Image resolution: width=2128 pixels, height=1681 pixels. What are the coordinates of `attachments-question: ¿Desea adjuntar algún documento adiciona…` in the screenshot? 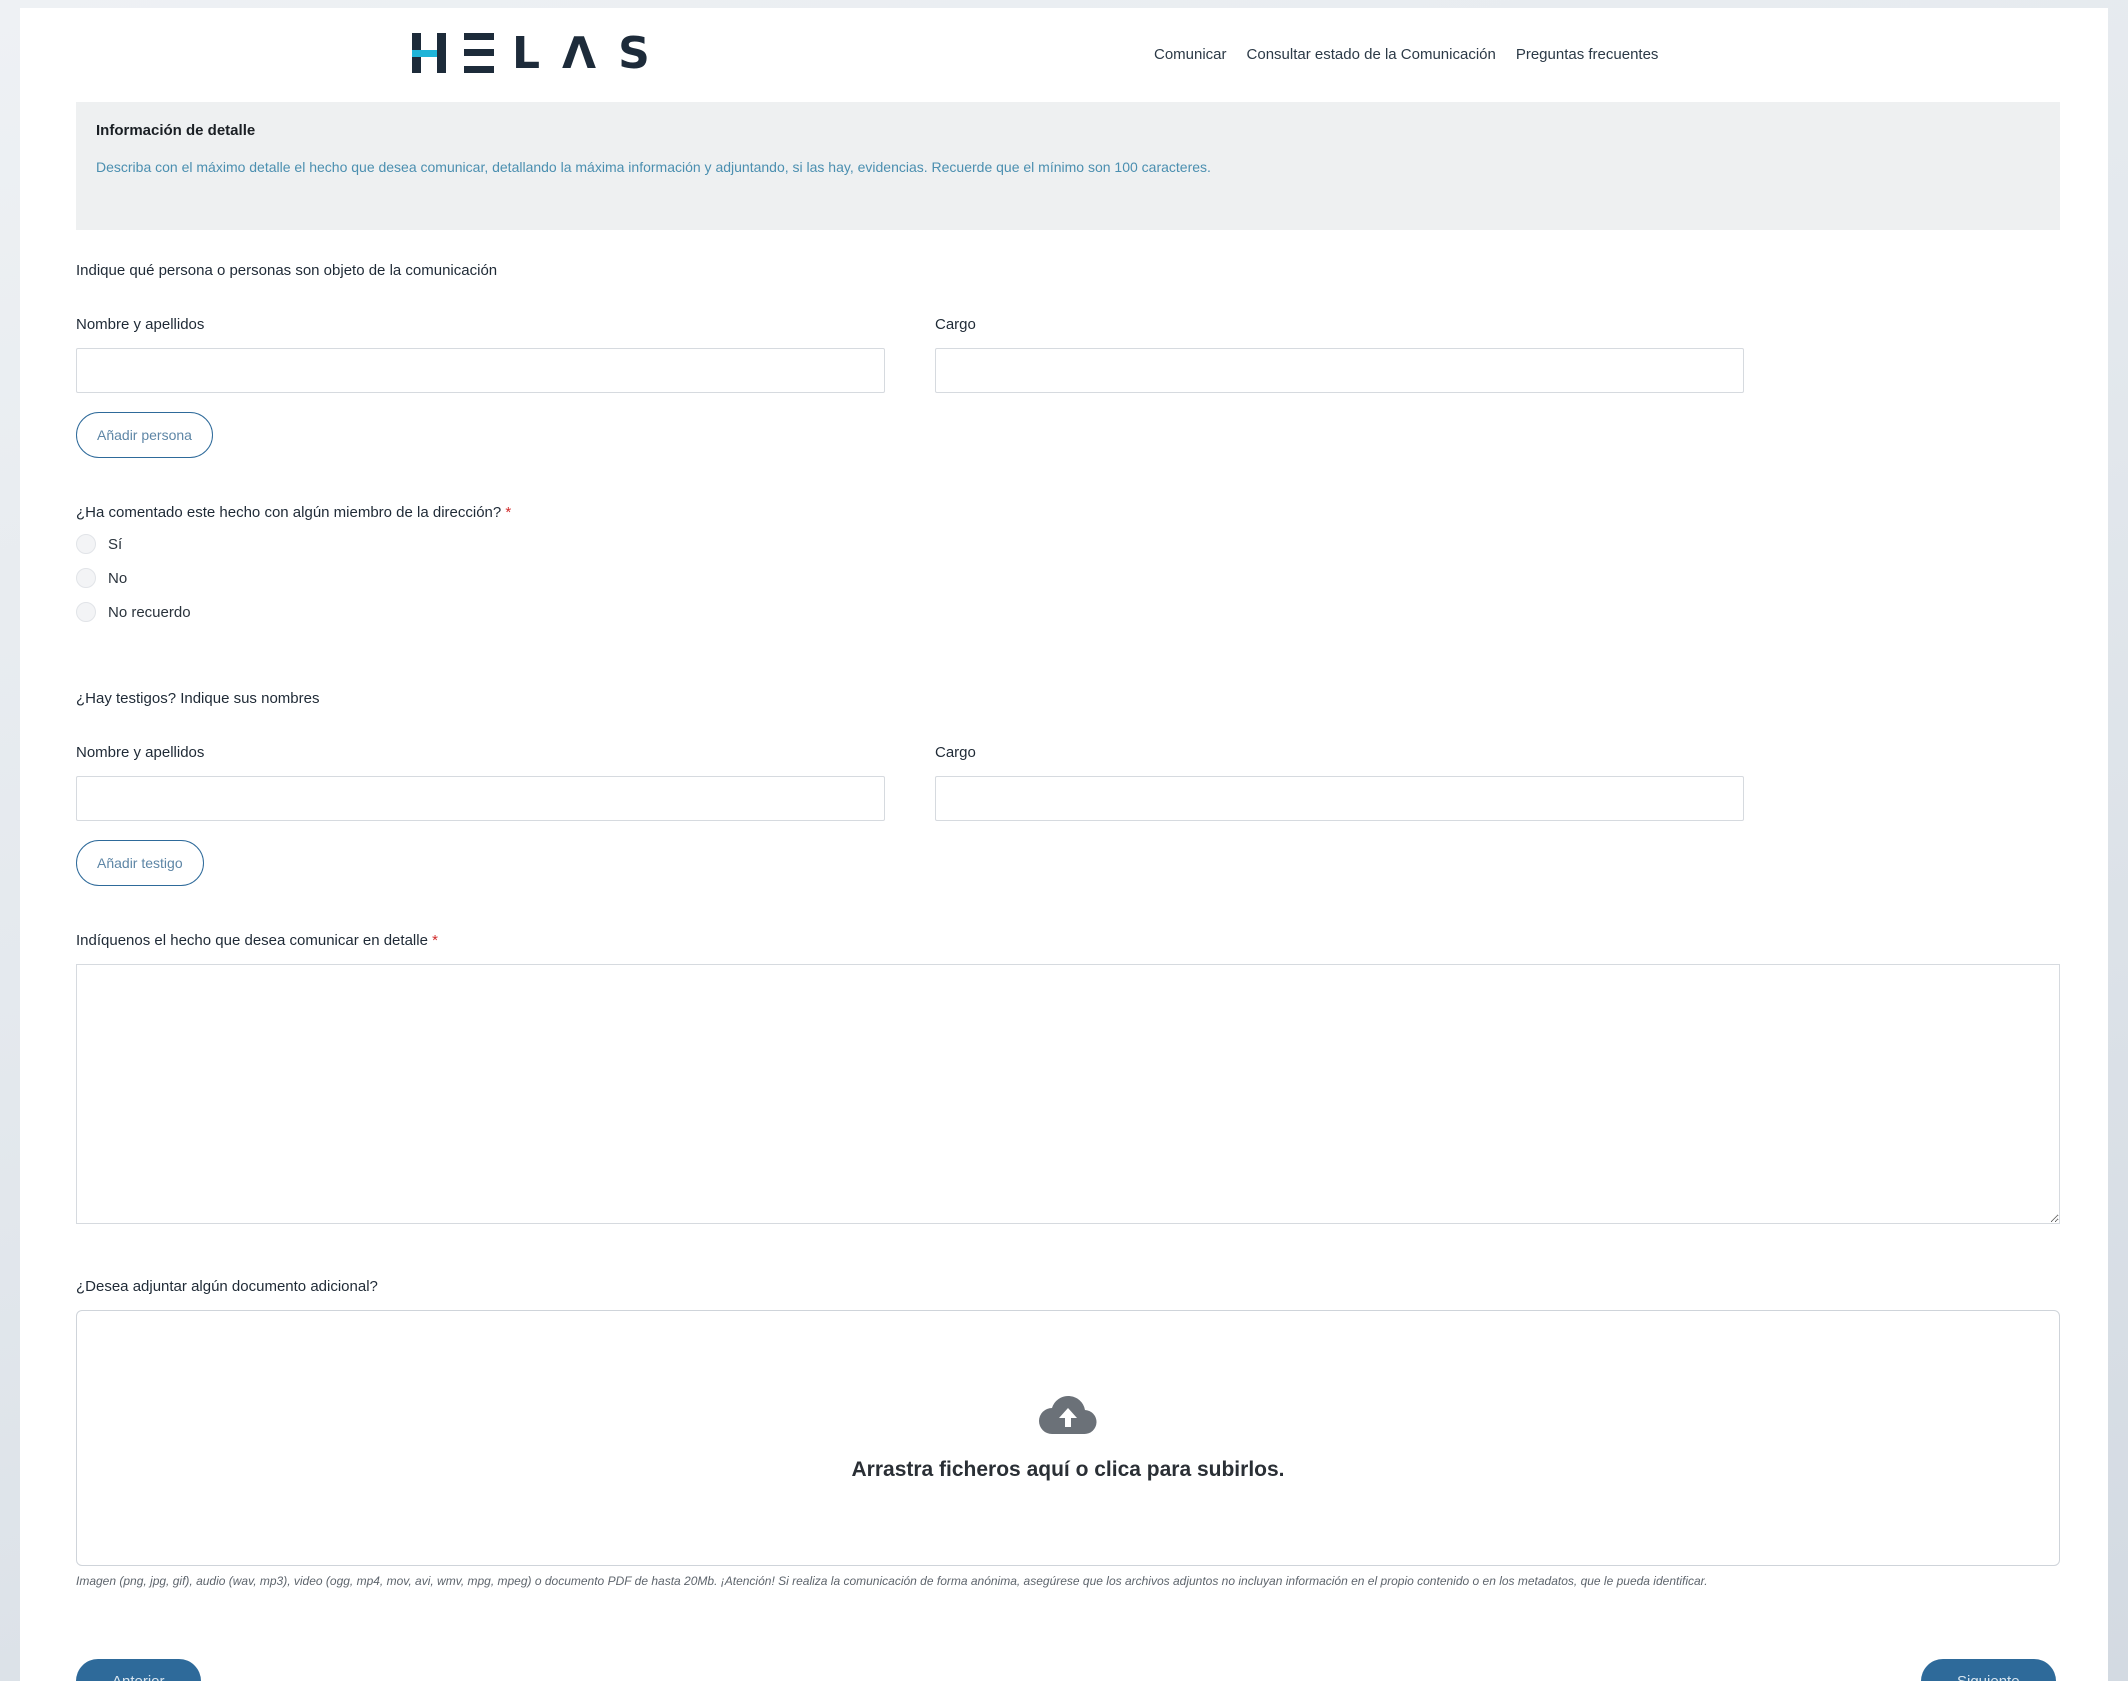 It's located at (227, 1286).